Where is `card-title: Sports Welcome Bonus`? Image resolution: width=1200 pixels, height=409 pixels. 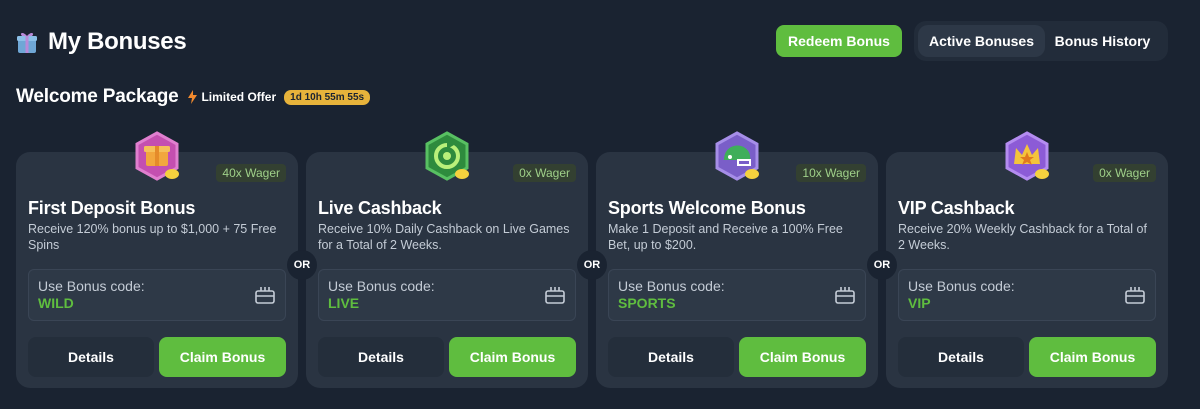 card-title: Sports Welcome Bonus is located at coordinates (707, 208).